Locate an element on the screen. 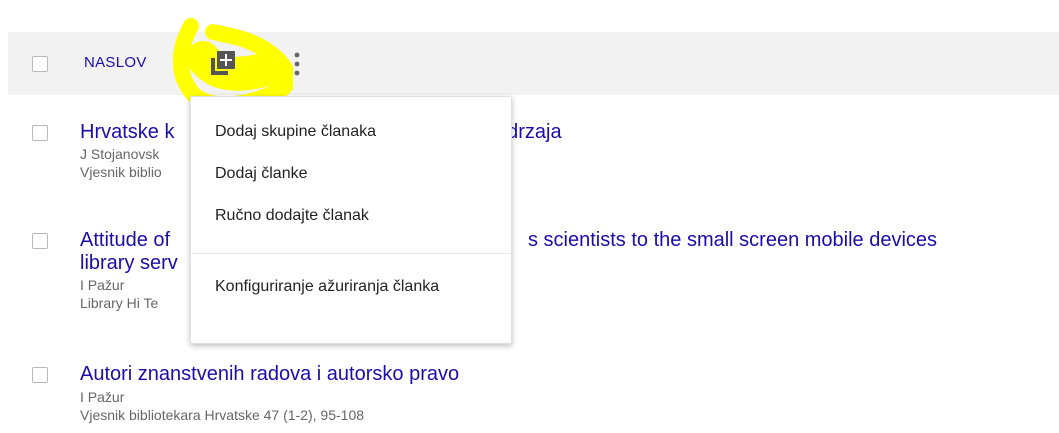 The height and width of the screenshot is (433, 1059). article-title: Hrvatske k is located at coordinates (127, 132).